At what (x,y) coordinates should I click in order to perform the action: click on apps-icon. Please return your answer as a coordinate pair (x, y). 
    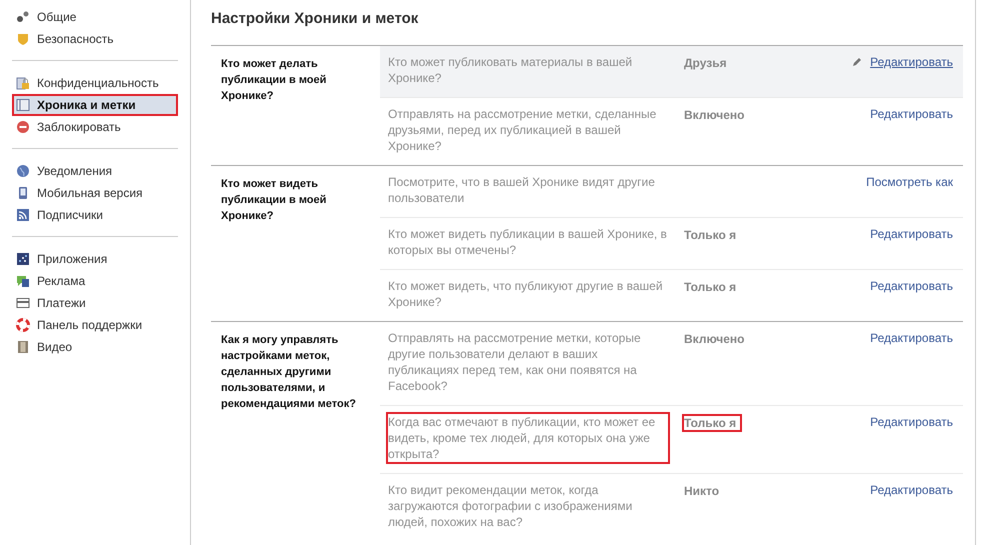
    Looking at the image, I should click on (23, 259).